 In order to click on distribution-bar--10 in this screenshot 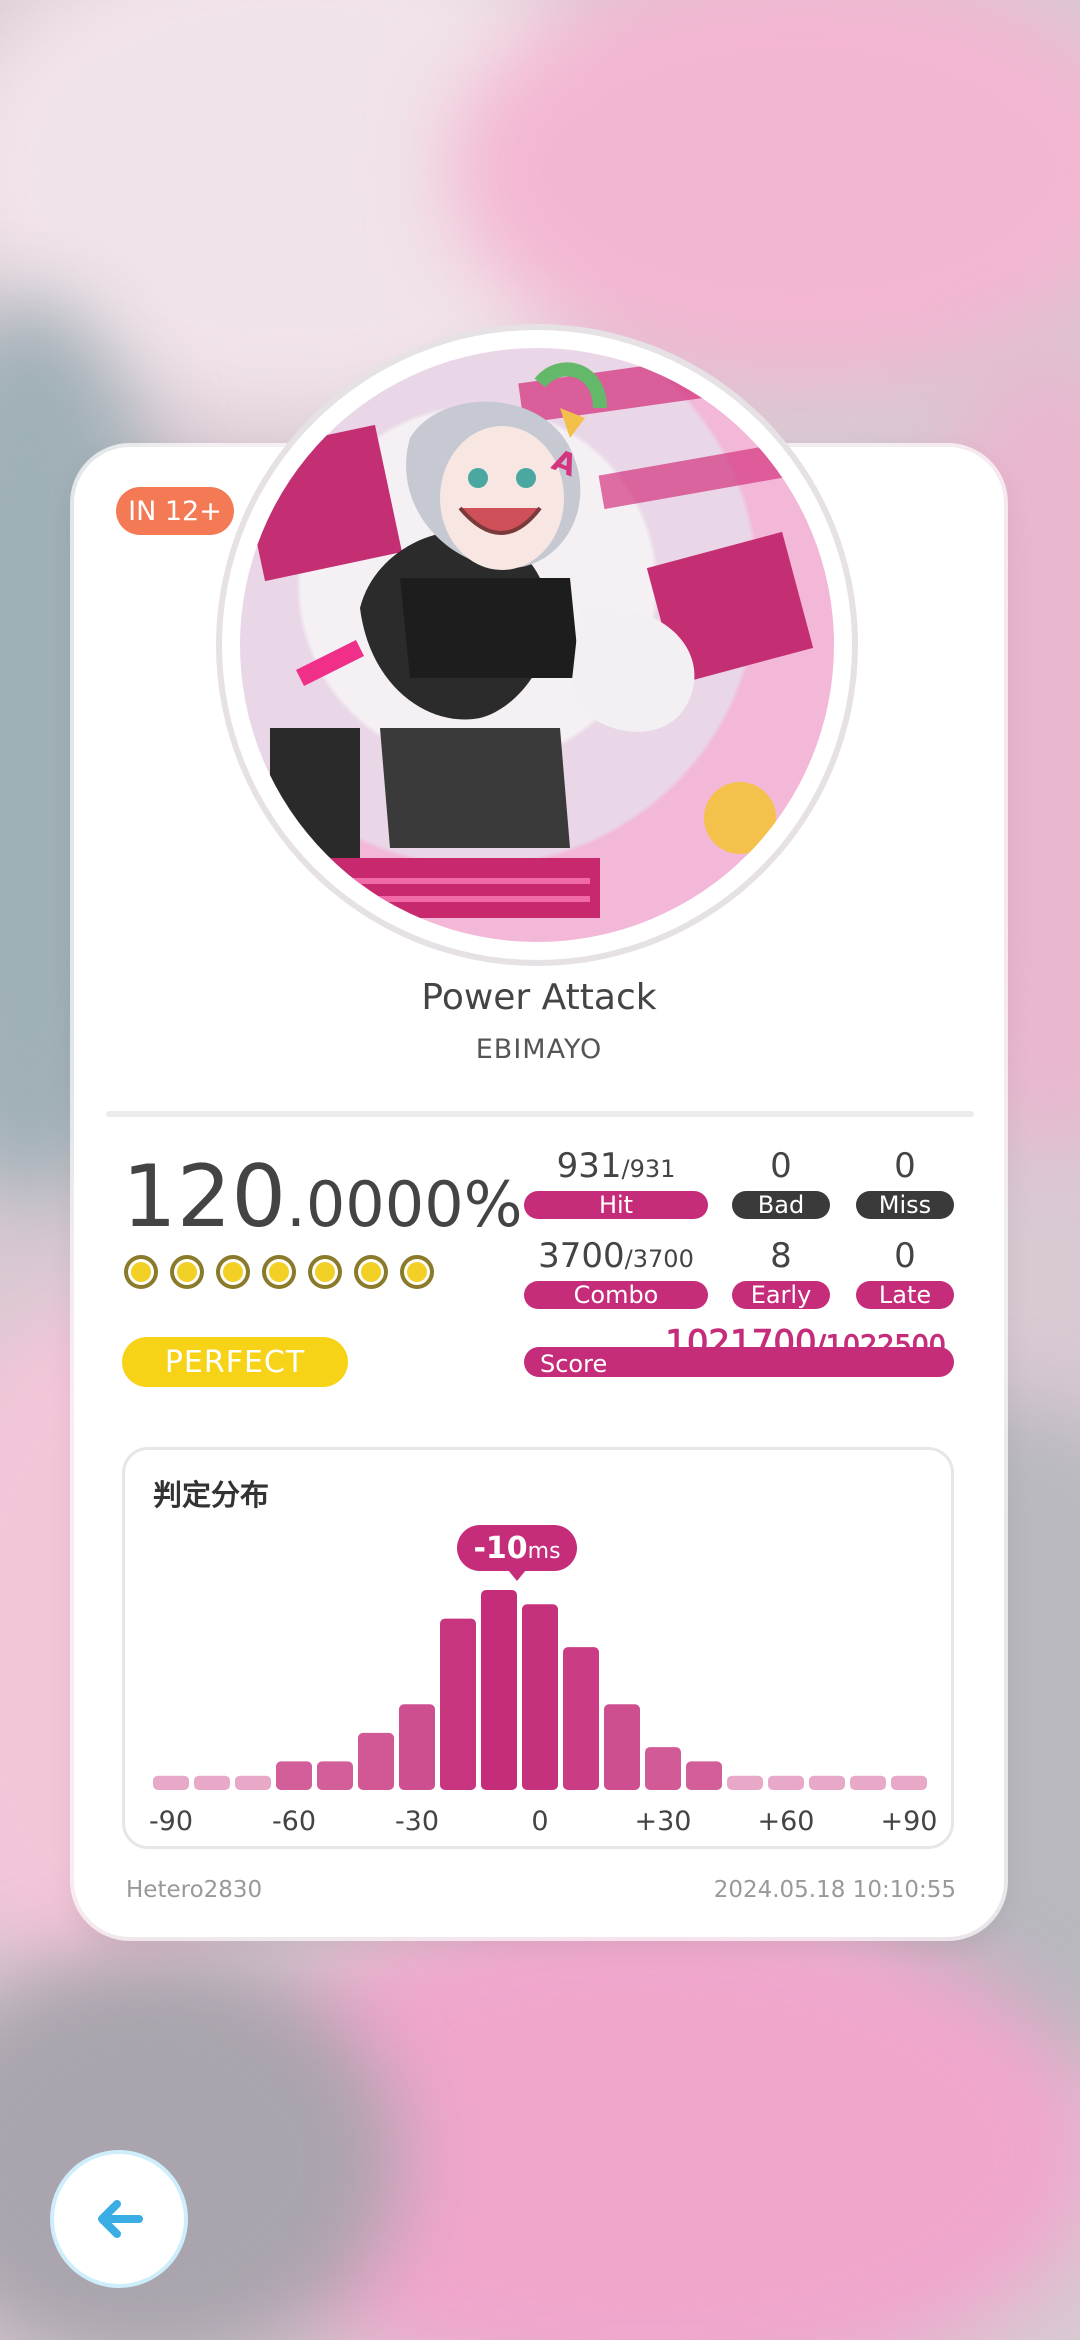, I will do `click(499, 1690)`.